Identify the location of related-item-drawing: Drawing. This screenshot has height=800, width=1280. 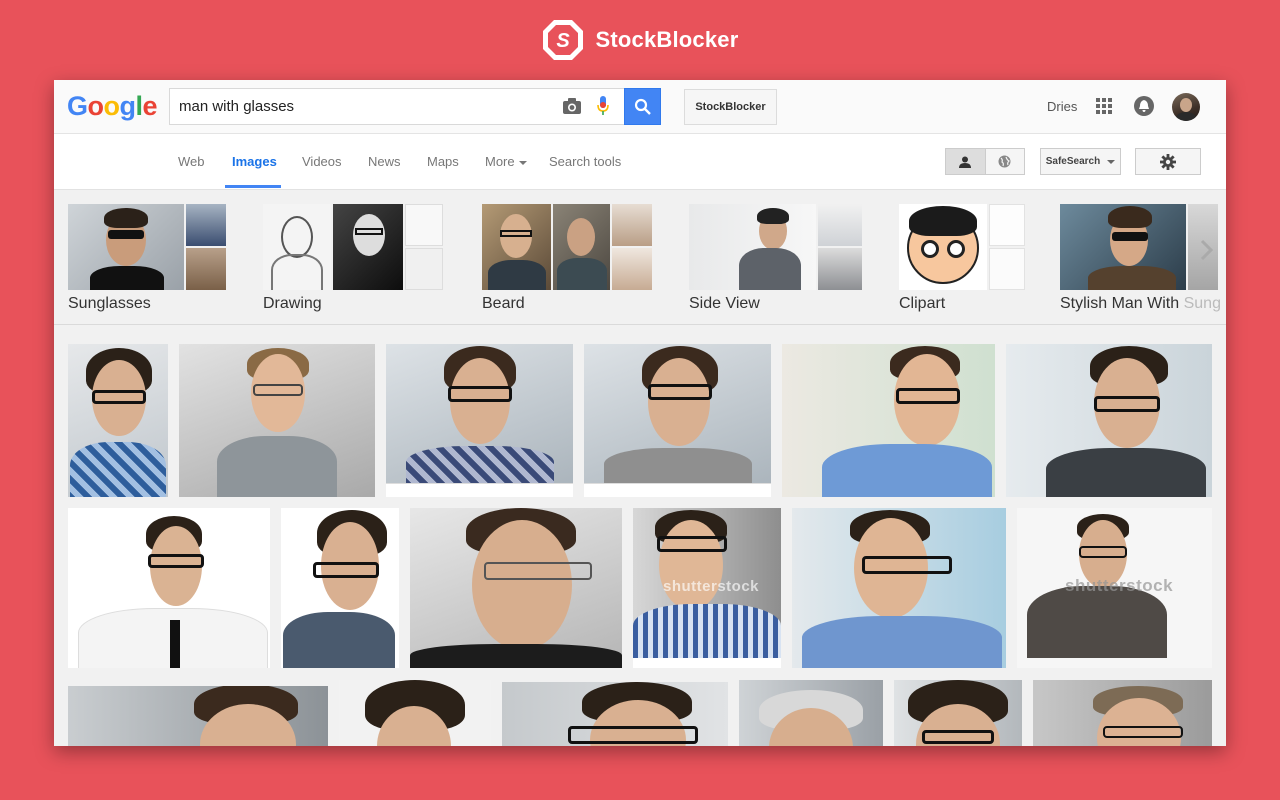
(353, 258).